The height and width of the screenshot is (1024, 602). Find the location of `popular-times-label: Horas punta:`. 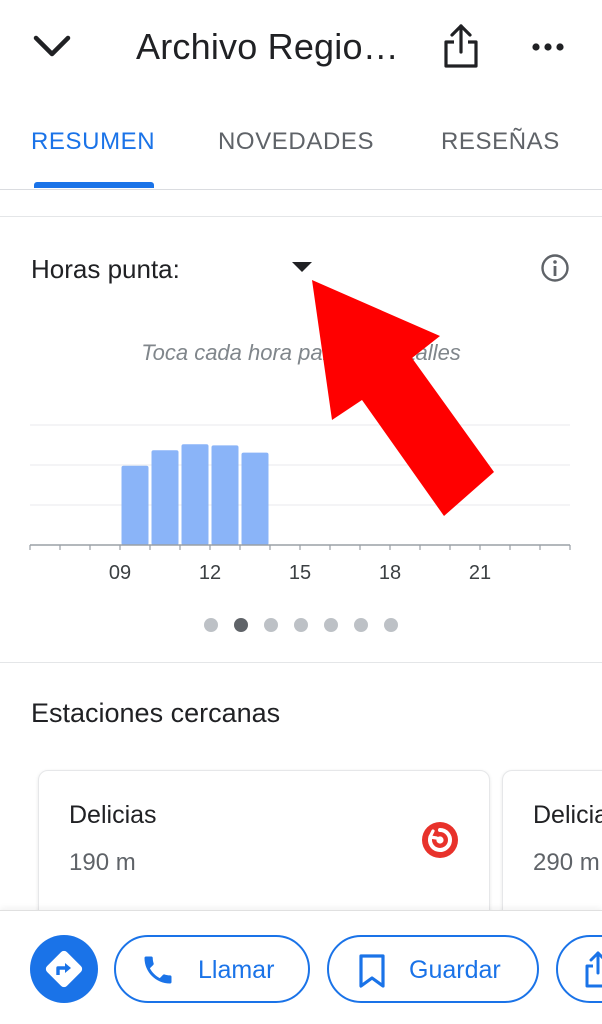

popular-times-label: Horas punta: is located at coordinates (105, 269).